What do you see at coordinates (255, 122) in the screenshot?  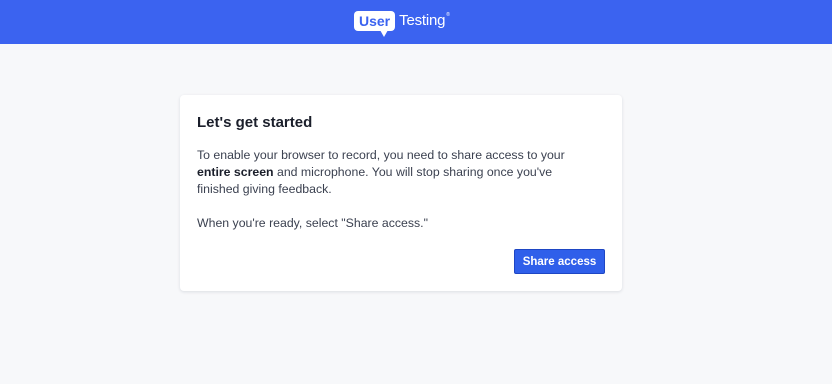 I see `card-title: Let's get started` at bounding box center [255, 122].